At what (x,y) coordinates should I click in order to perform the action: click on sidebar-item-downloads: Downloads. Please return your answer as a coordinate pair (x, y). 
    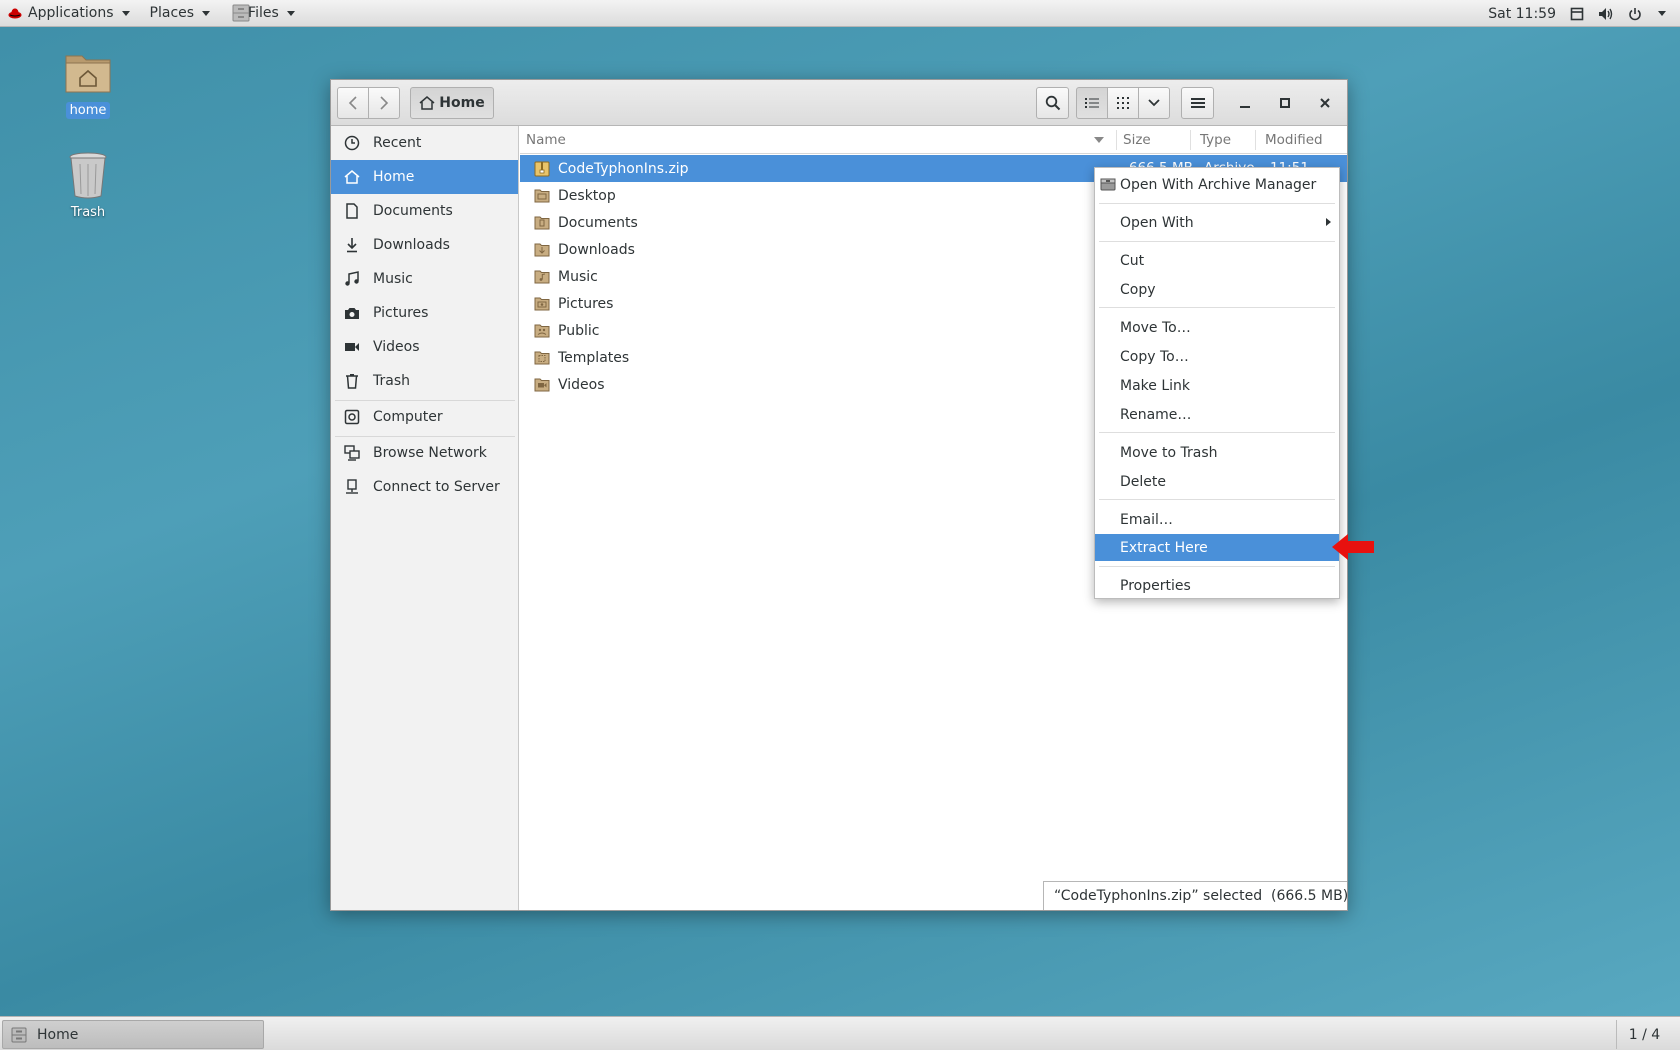
    Looking at the image, I should click on (424, 245).